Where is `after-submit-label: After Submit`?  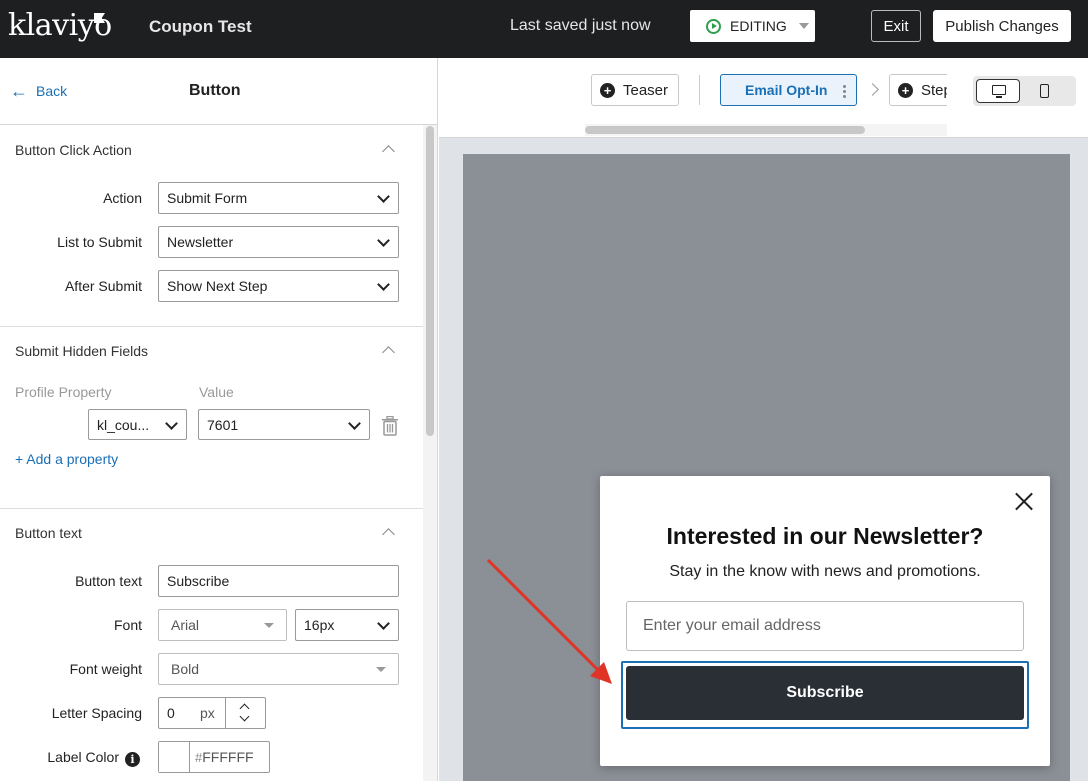 after-submit-label: After Submit is located at coordinates (103, 286).